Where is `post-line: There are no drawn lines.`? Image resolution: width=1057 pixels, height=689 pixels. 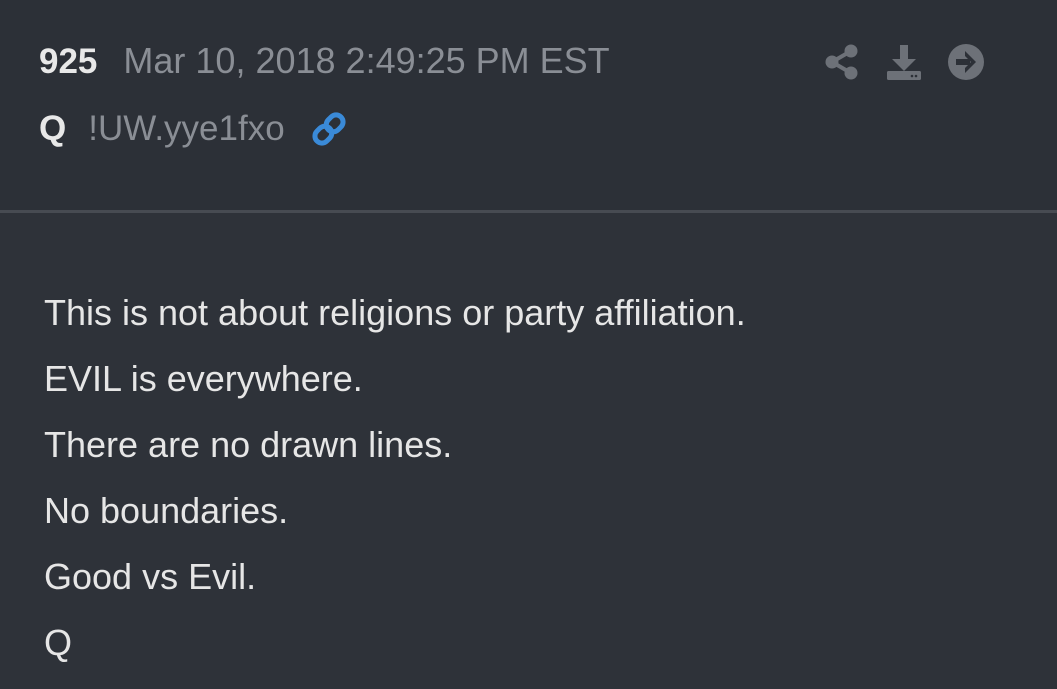
post-line: There are no drawn lines. is located at coordinates (248, 444).